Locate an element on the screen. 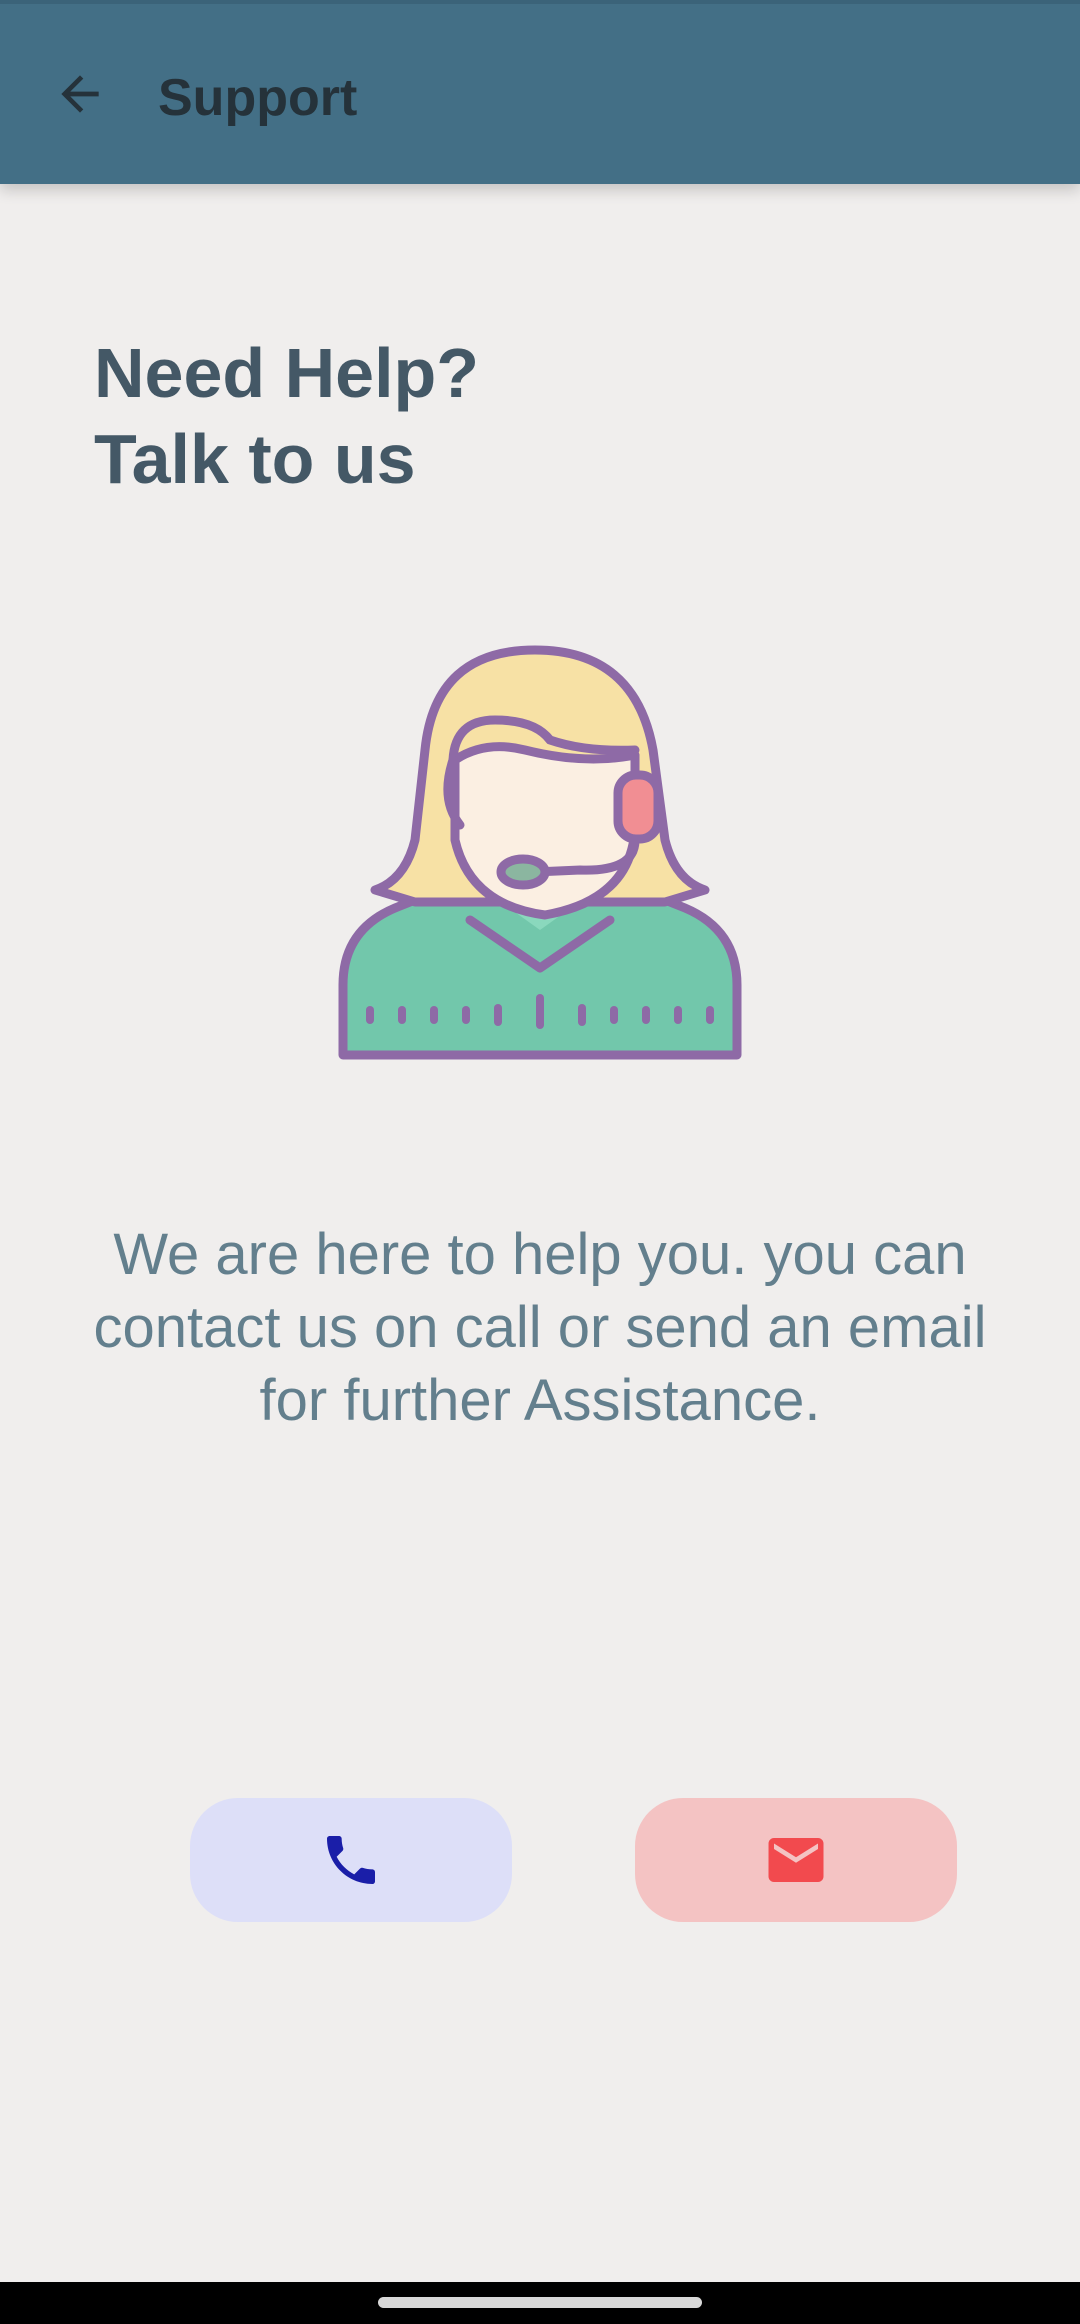 The height and width of the screenshot is (2324, 1080). email-button is located at coordinates (796, 1860).